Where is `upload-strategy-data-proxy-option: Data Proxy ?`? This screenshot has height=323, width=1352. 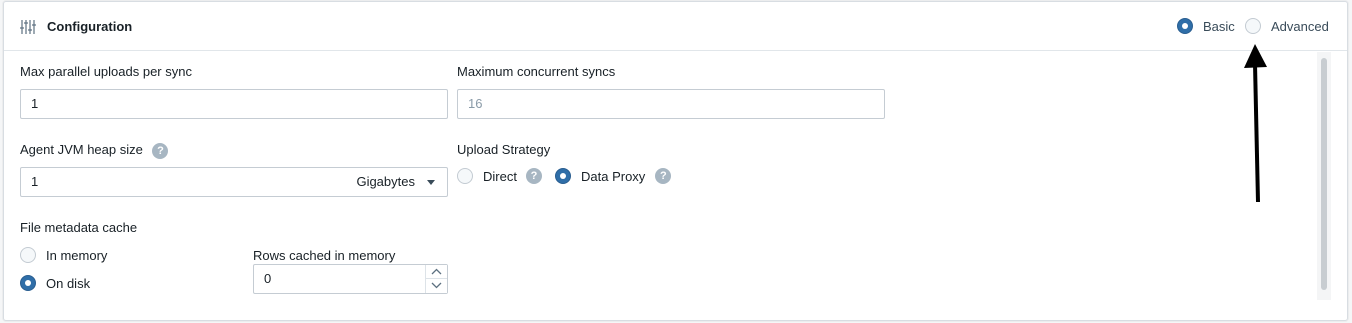 upload-strategy-data-proxy-option: Data Proxy ? is located at coordinates (613, 176).